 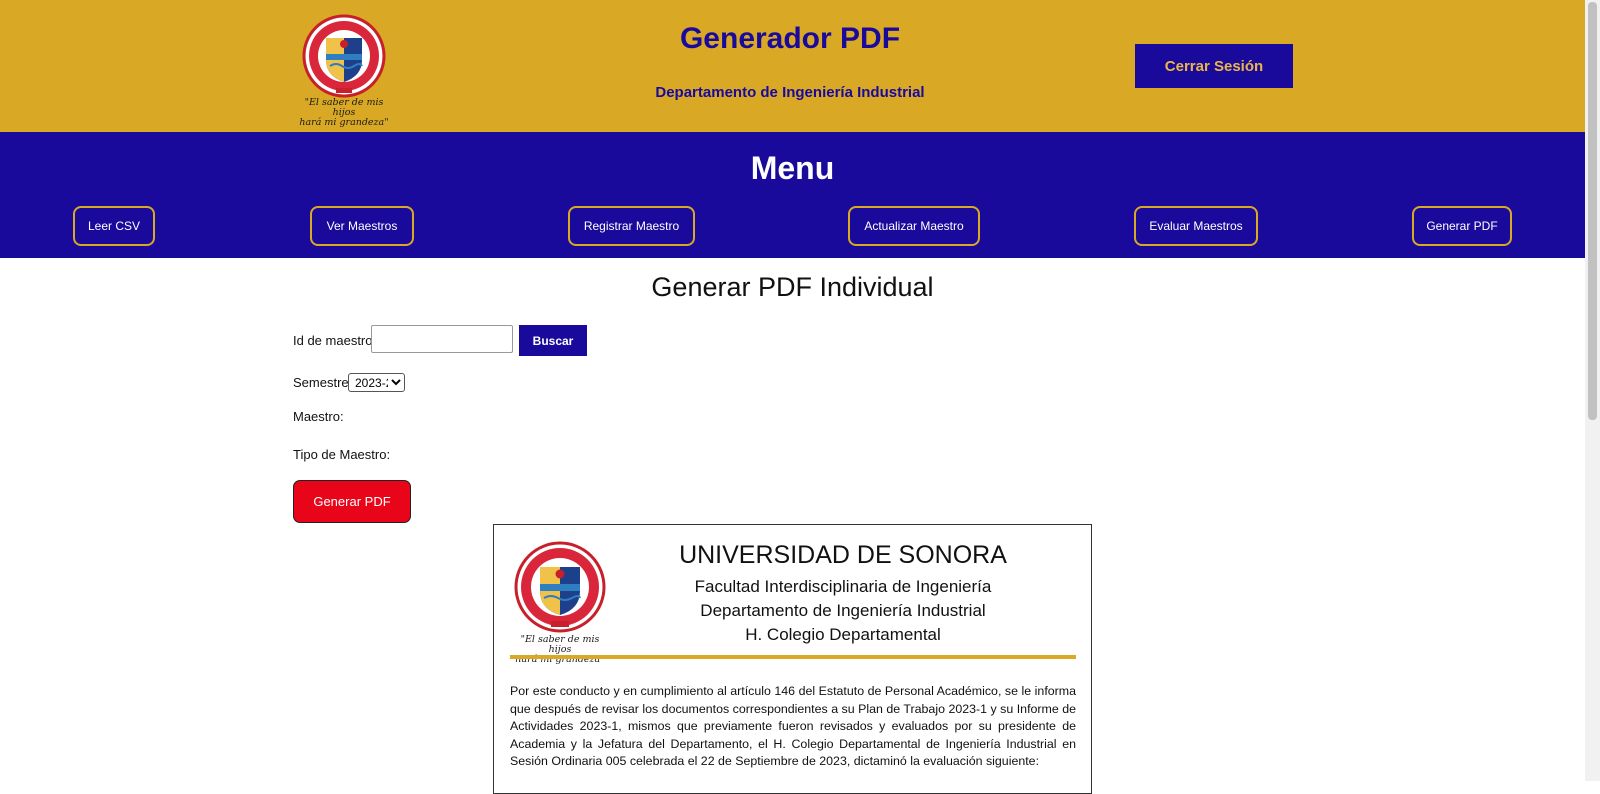 I want to click on semester-label: Semestre:, so click(x=323, y=382).